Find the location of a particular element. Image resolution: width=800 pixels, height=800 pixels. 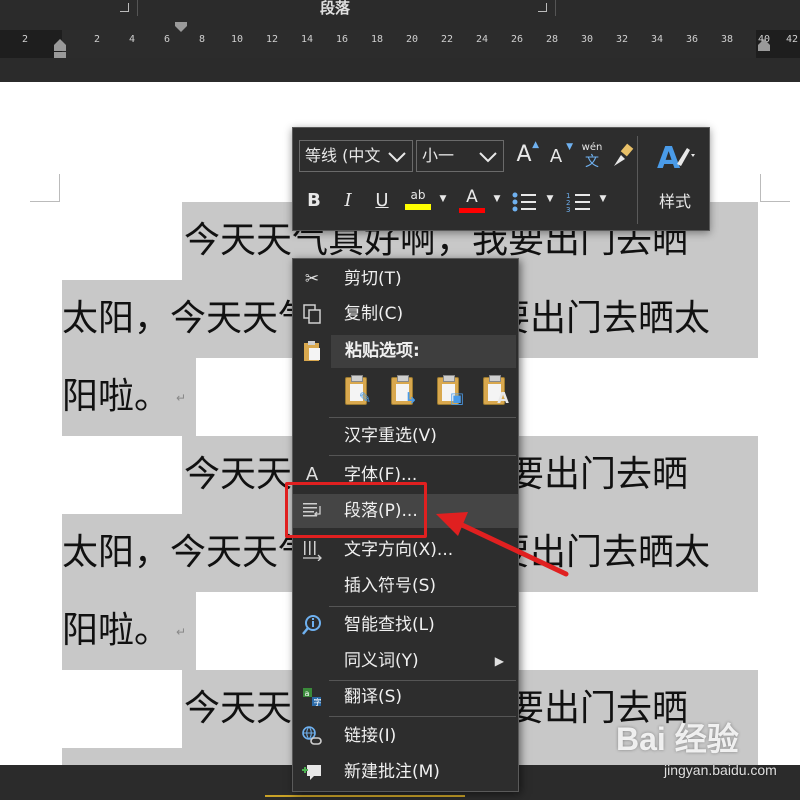

menu-item-link: 链接(I) is located at coordinates (405, 736).